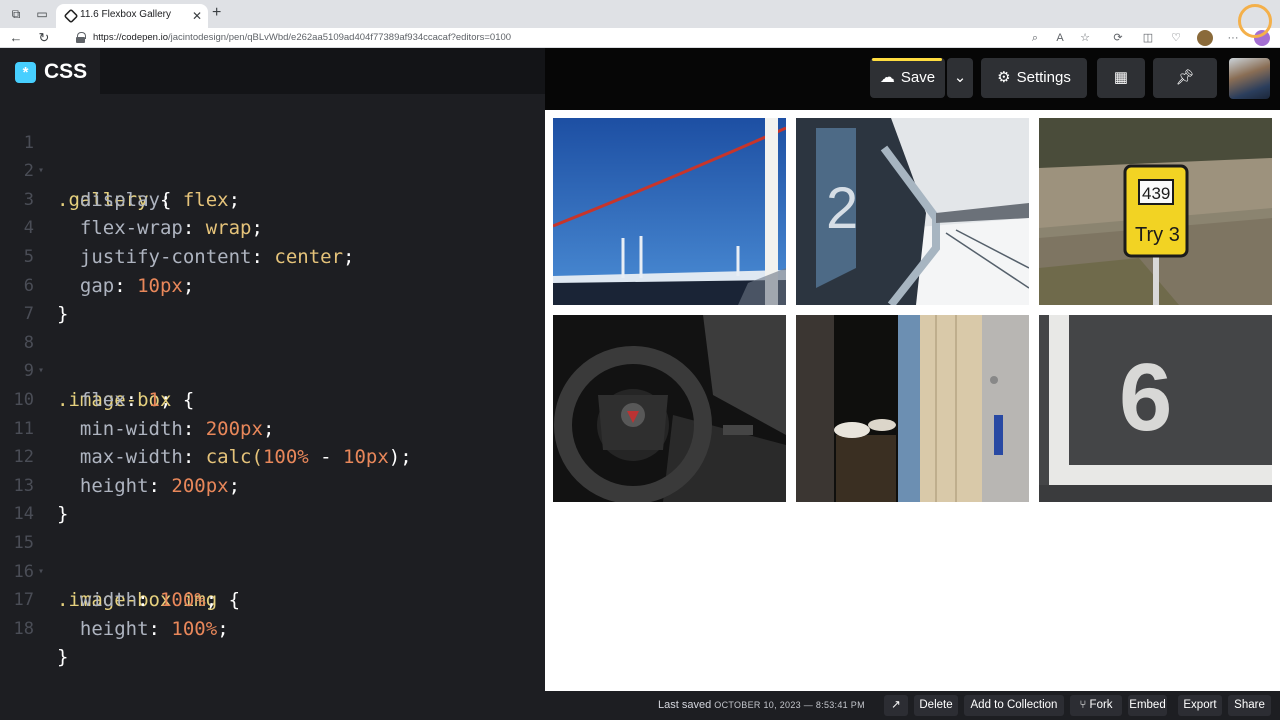  Describe the element at coordinates (1118, 38) in the screenshot. I see `extensions-icon: ⟳` at that location.